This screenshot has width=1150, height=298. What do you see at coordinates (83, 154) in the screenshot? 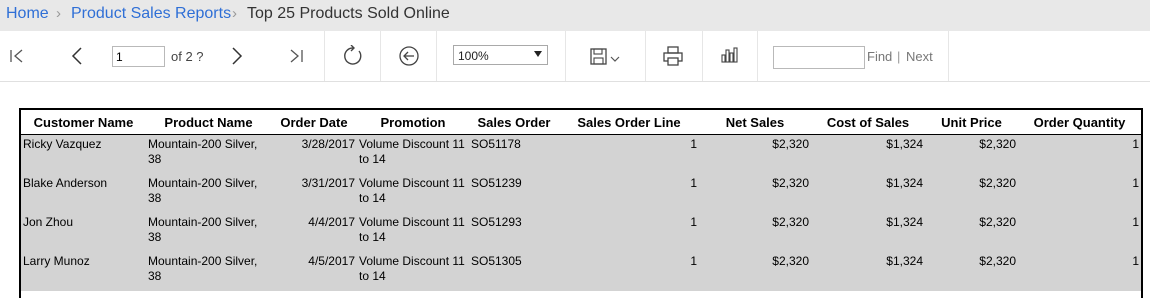
I see `customer-name-cell: Ricky Vazquez` at bounding box center [83, 154].